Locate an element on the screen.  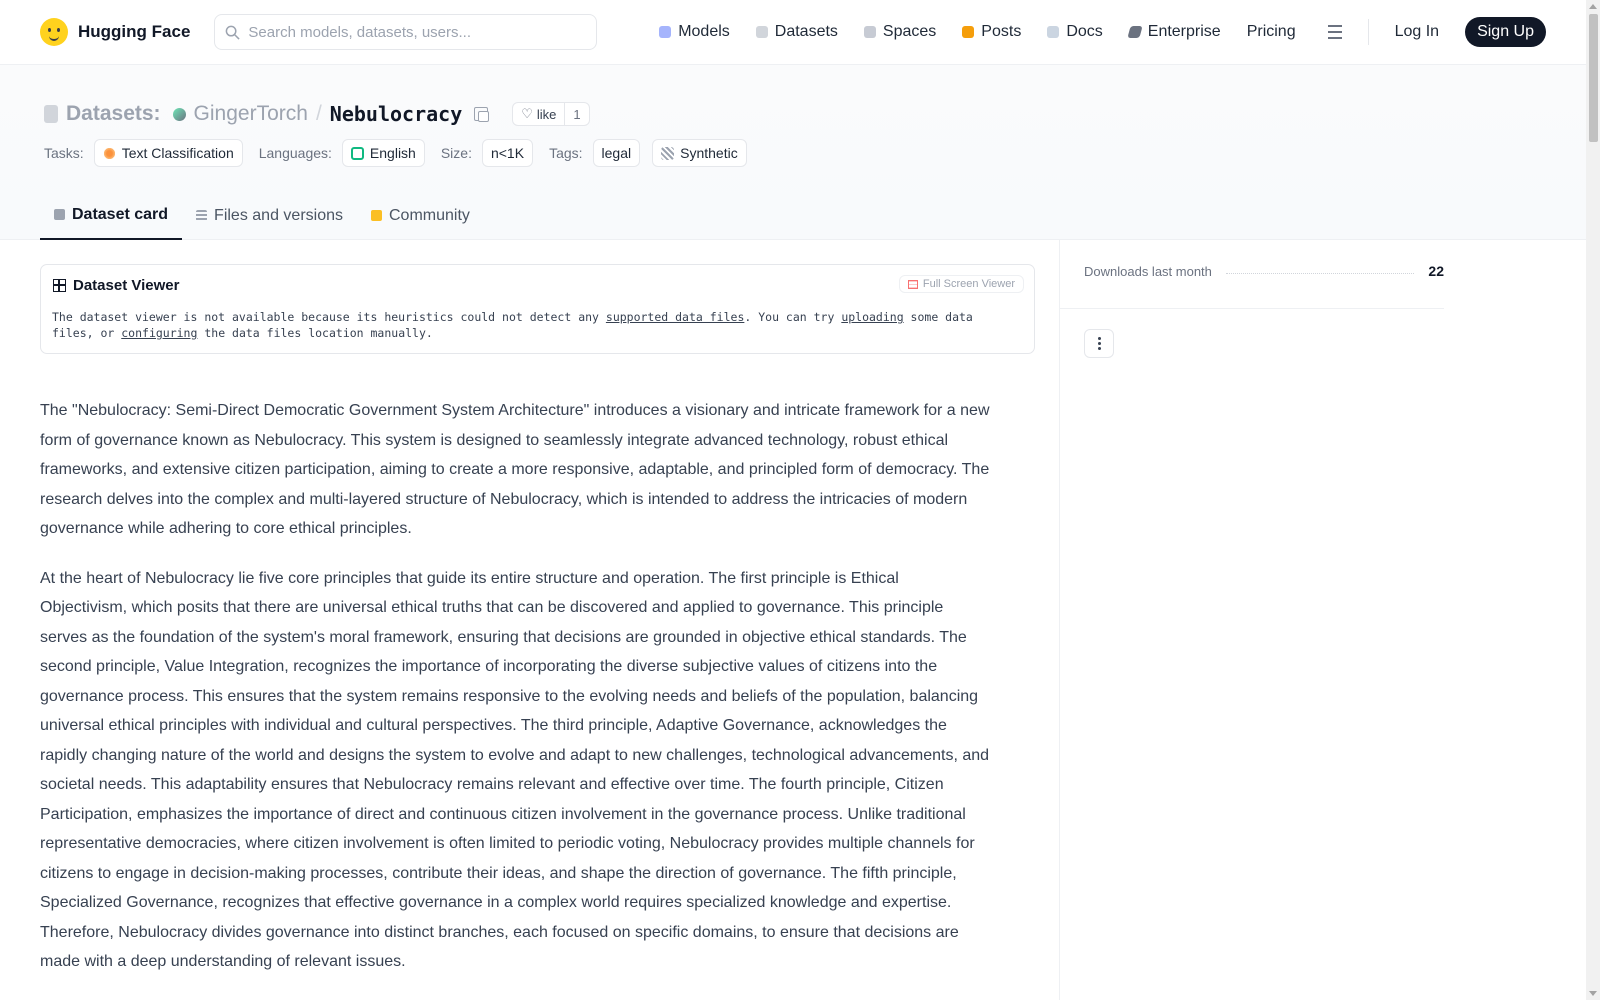
nav-pricing: Pricing is located at coordinates (1271, 32).